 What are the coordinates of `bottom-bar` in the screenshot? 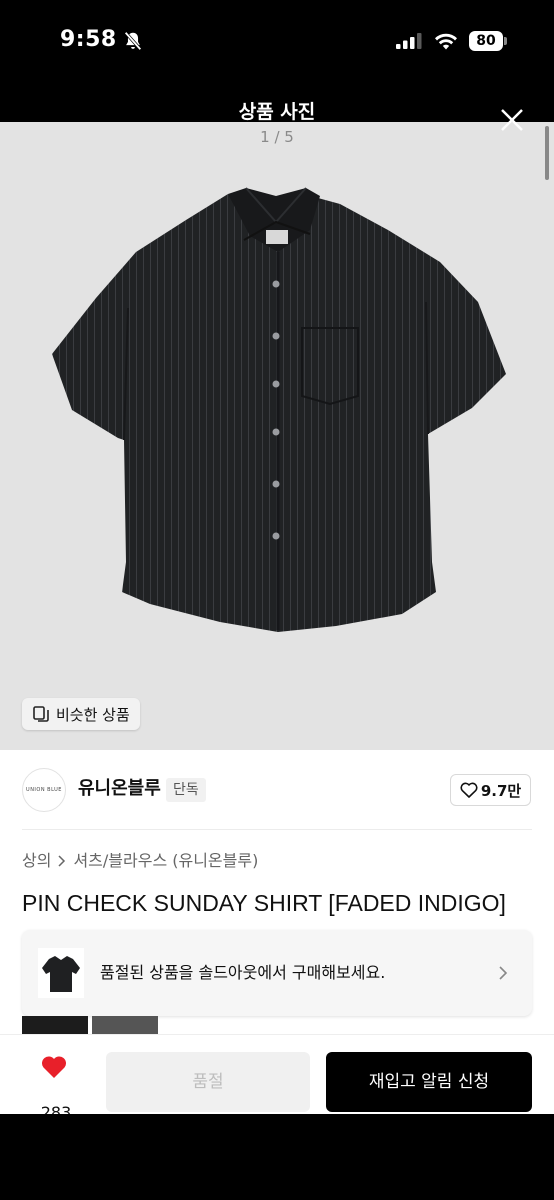 It's located at (277, 1157).